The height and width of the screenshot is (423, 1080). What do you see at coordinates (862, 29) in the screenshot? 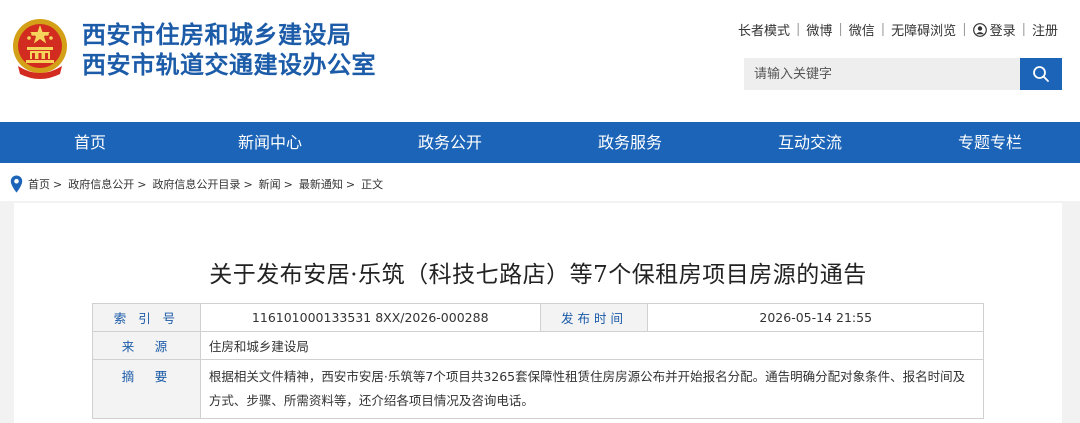
I see `wechat-link: 微信` at bounding box center [862, 29].